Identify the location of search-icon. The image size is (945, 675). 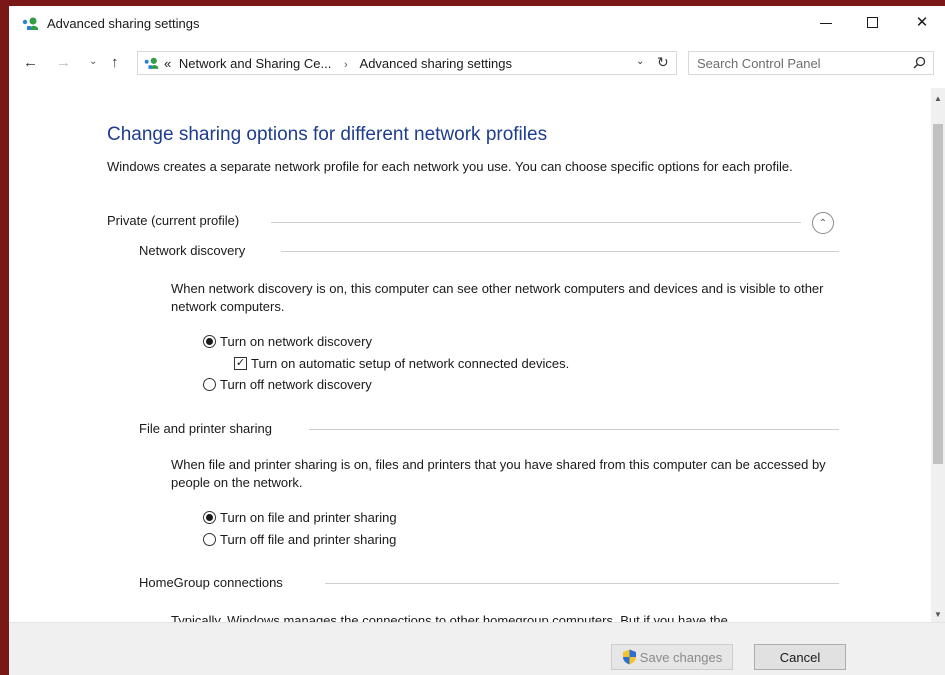
(919, 62).